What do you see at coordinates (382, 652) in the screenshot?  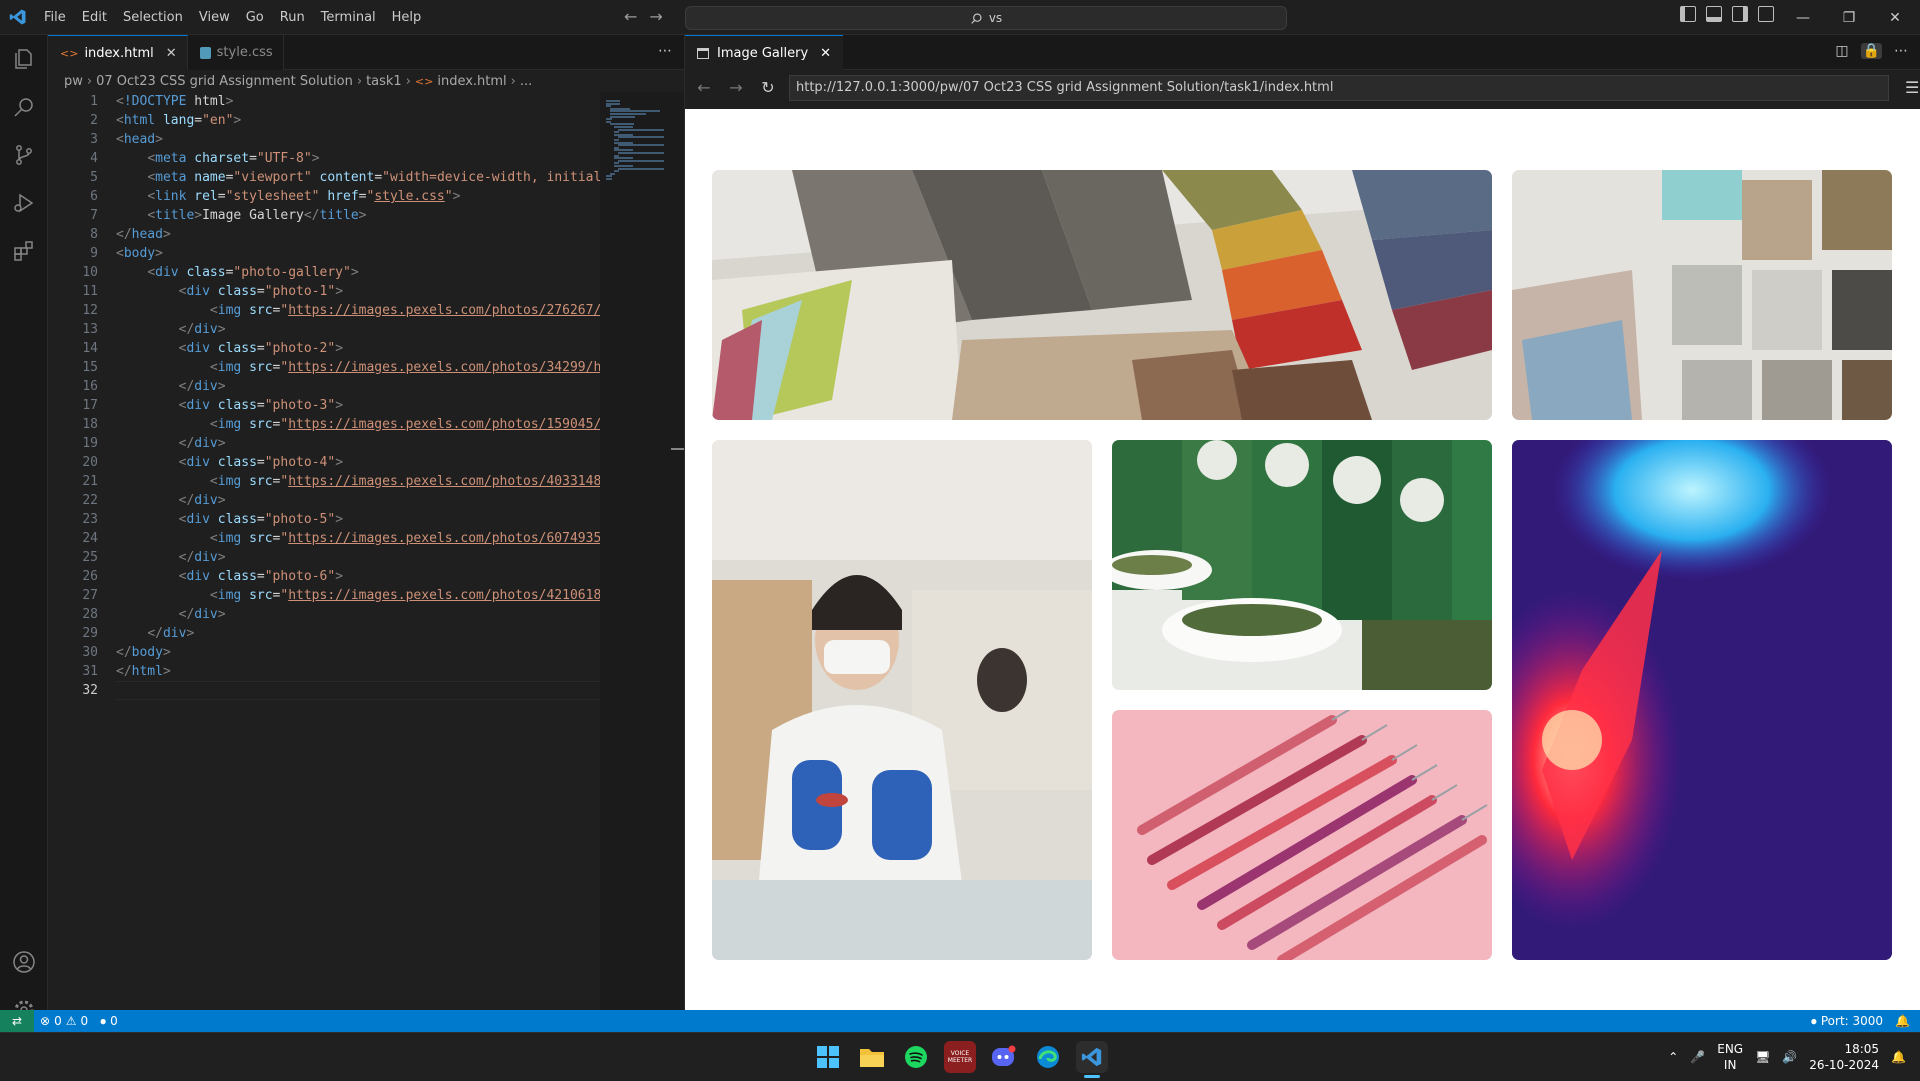 I see `code-line: </body>` at bounding box center [382, 652].